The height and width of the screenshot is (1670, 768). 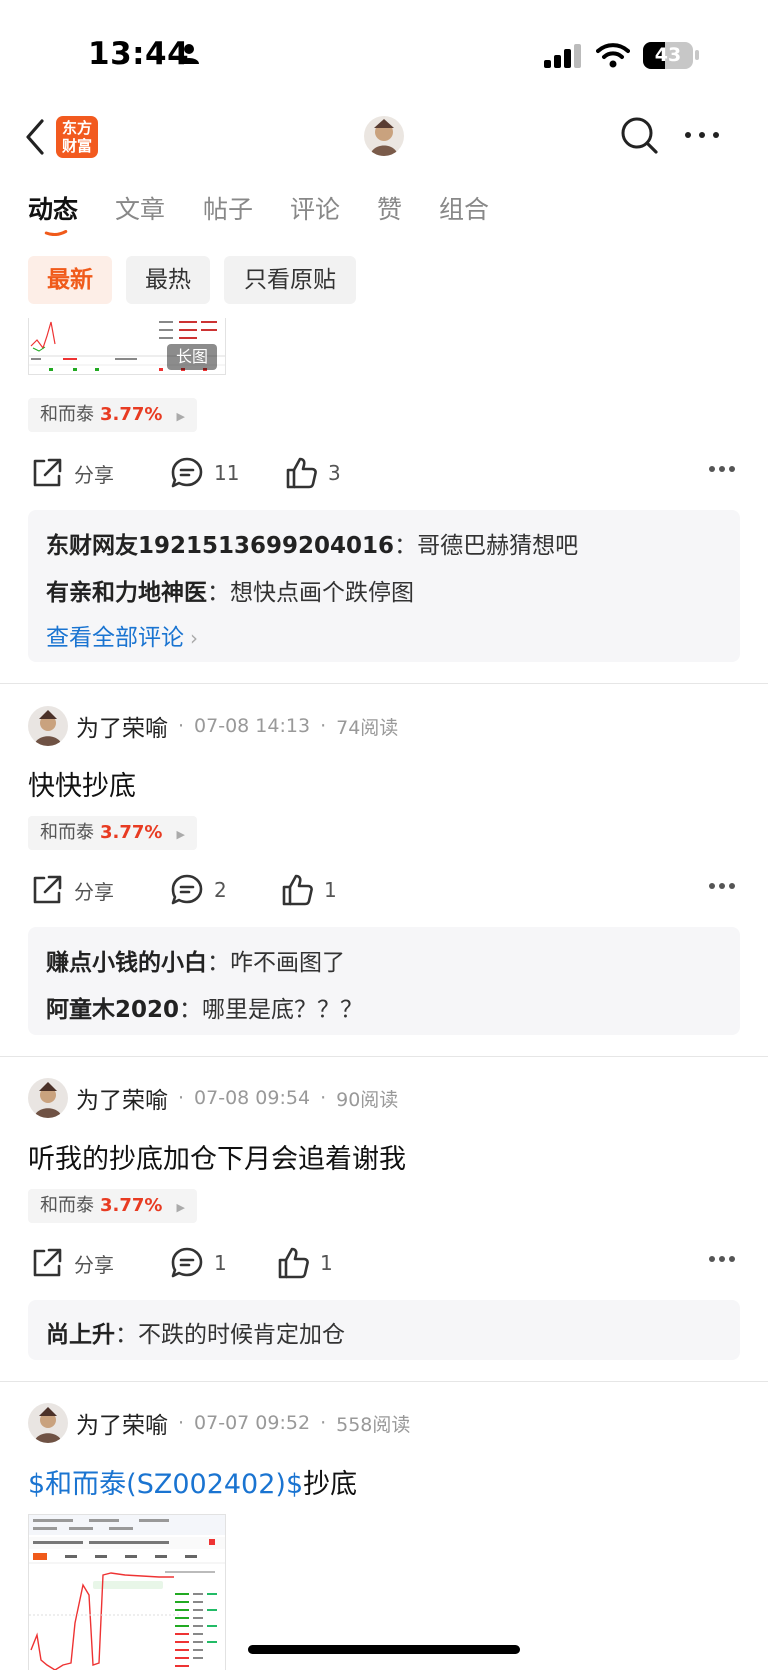 I want to click on stock-mention-link: $和而泰(SZ002402)$, so click(x=165, y=1484).